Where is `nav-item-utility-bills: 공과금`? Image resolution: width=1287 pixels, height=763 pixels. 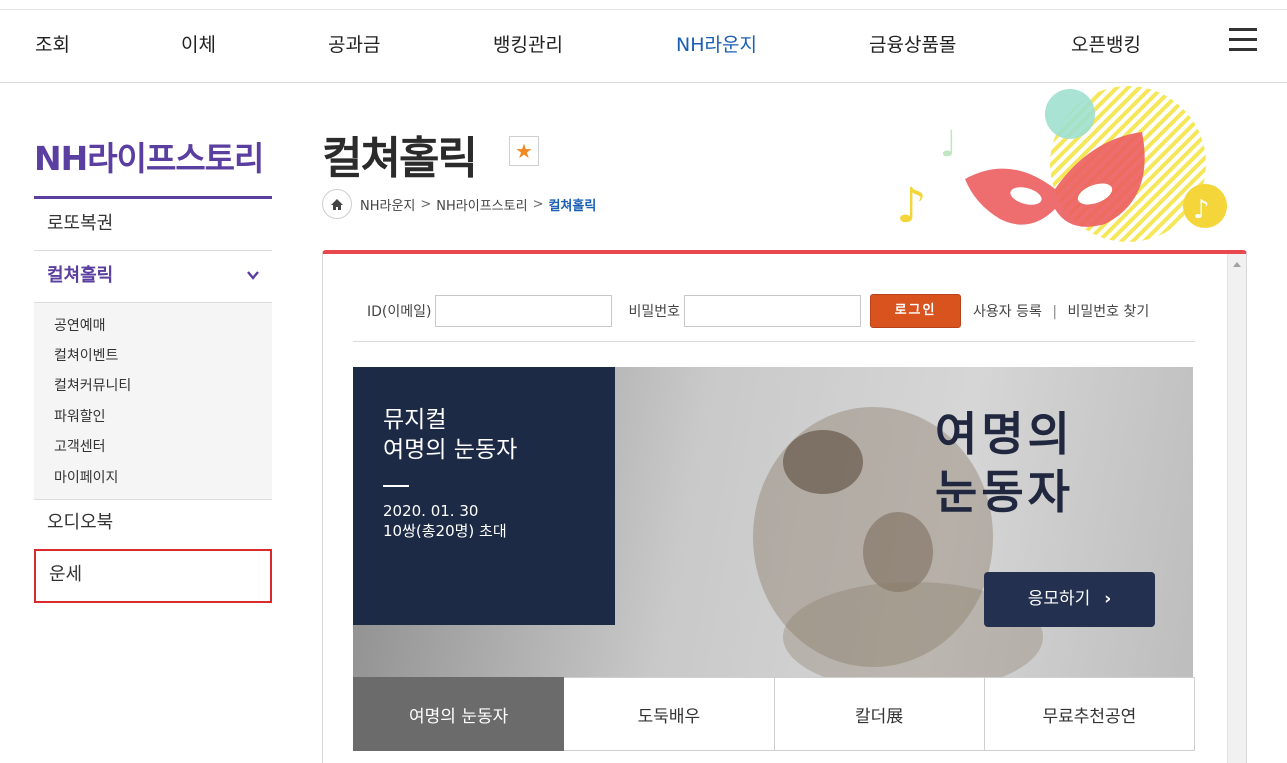 nav-item-utility-bills: 공과금 is located at coordinates (354, 43).